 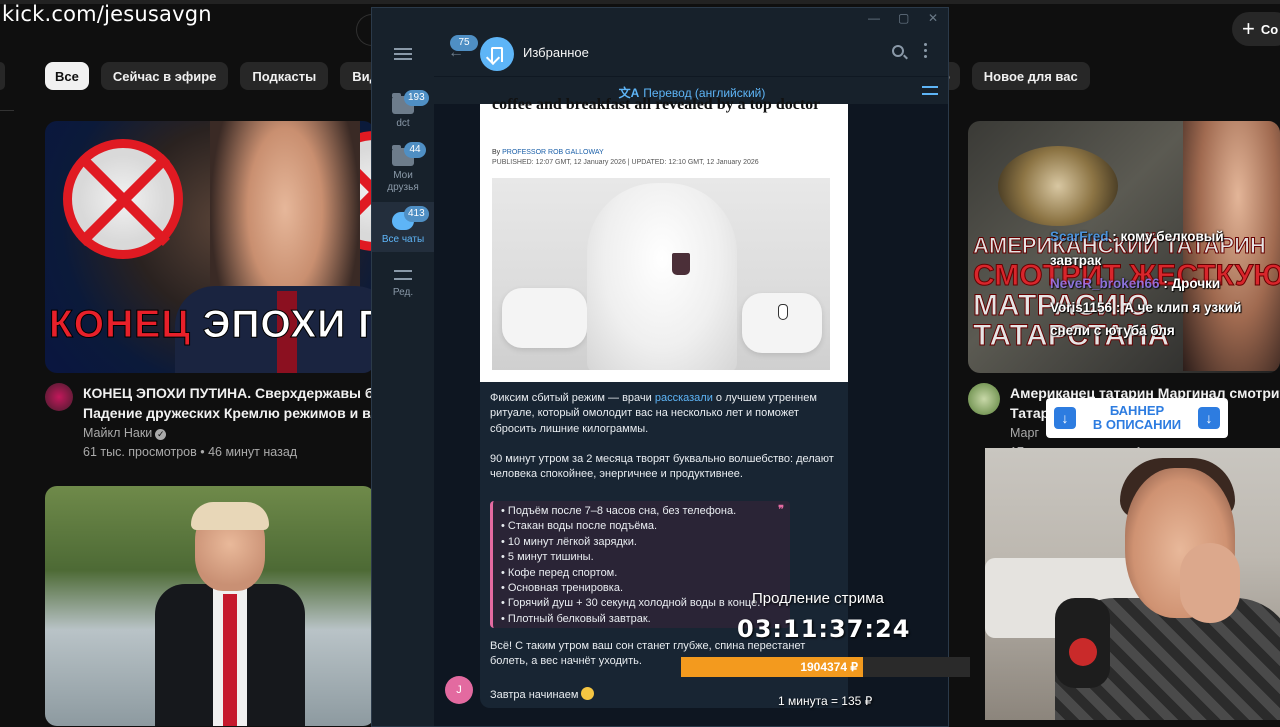 What do you see at coordinates (403, 227) in the screenshot?
I see `folder-all-chats: Все чаты 413` at bounding box center [403, 227].